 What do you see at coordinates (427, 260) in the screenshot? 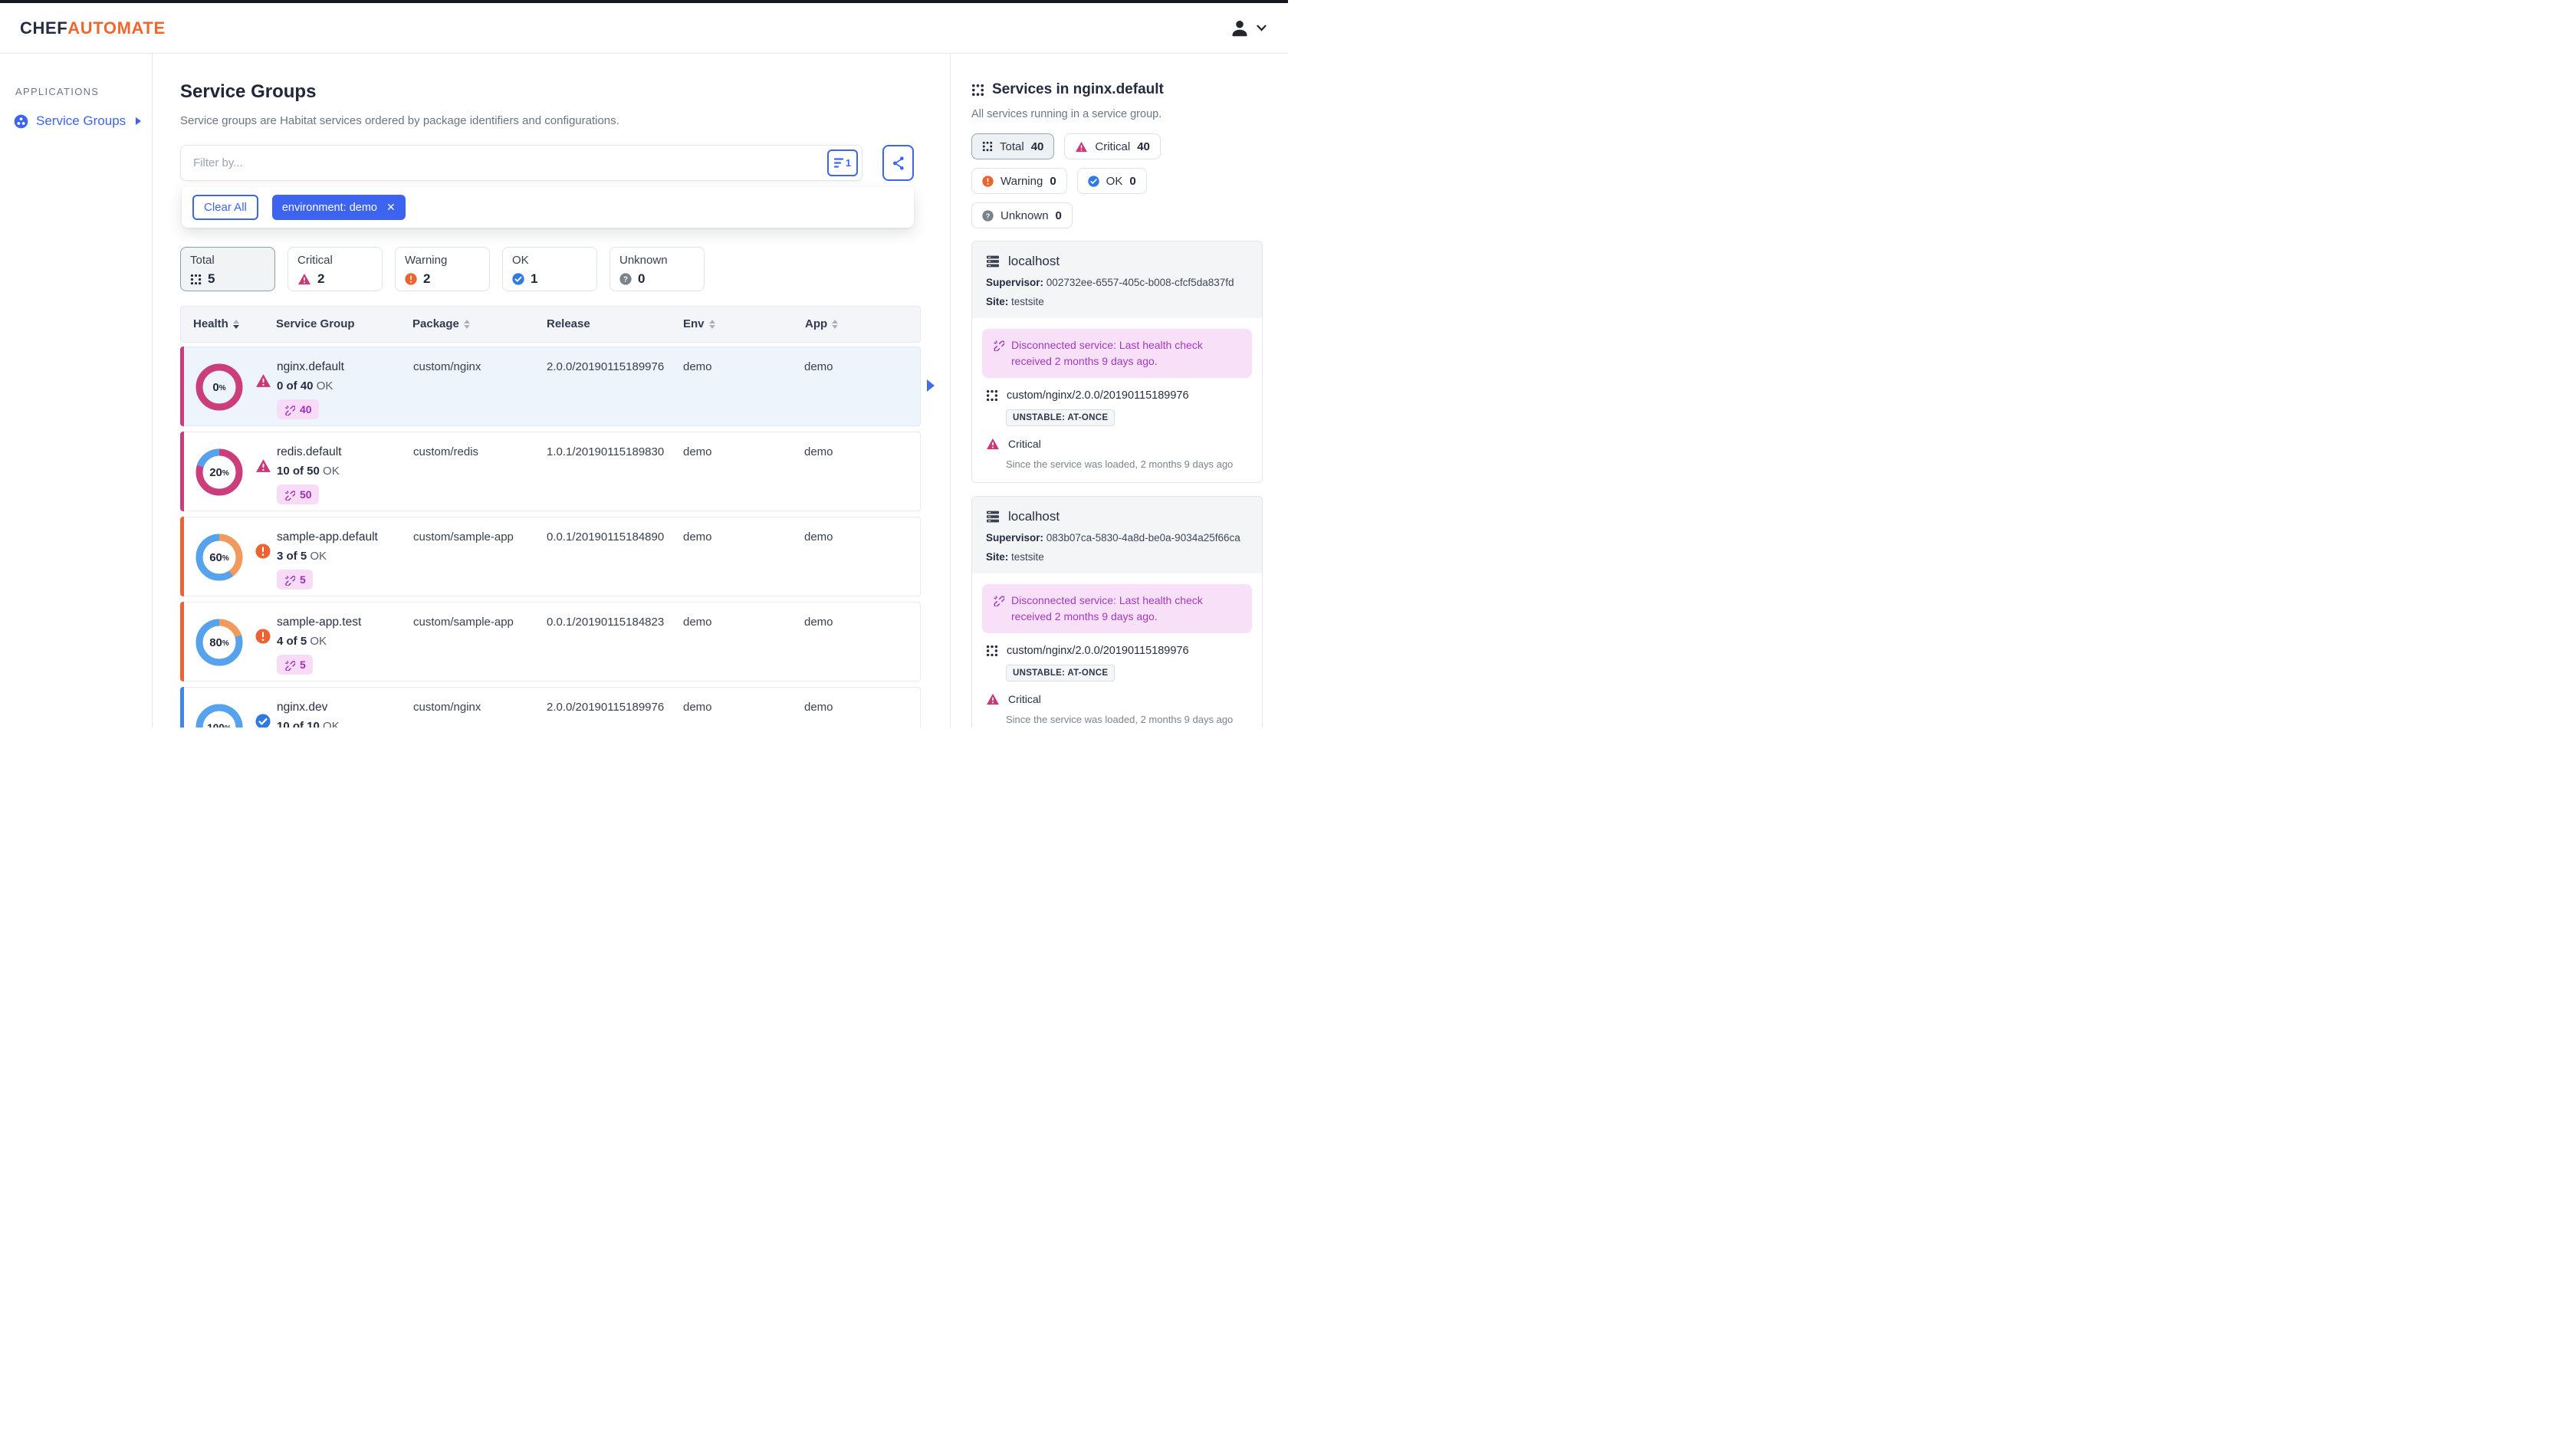
I see `tile-label: Warning` at bounding box center [427, 260].